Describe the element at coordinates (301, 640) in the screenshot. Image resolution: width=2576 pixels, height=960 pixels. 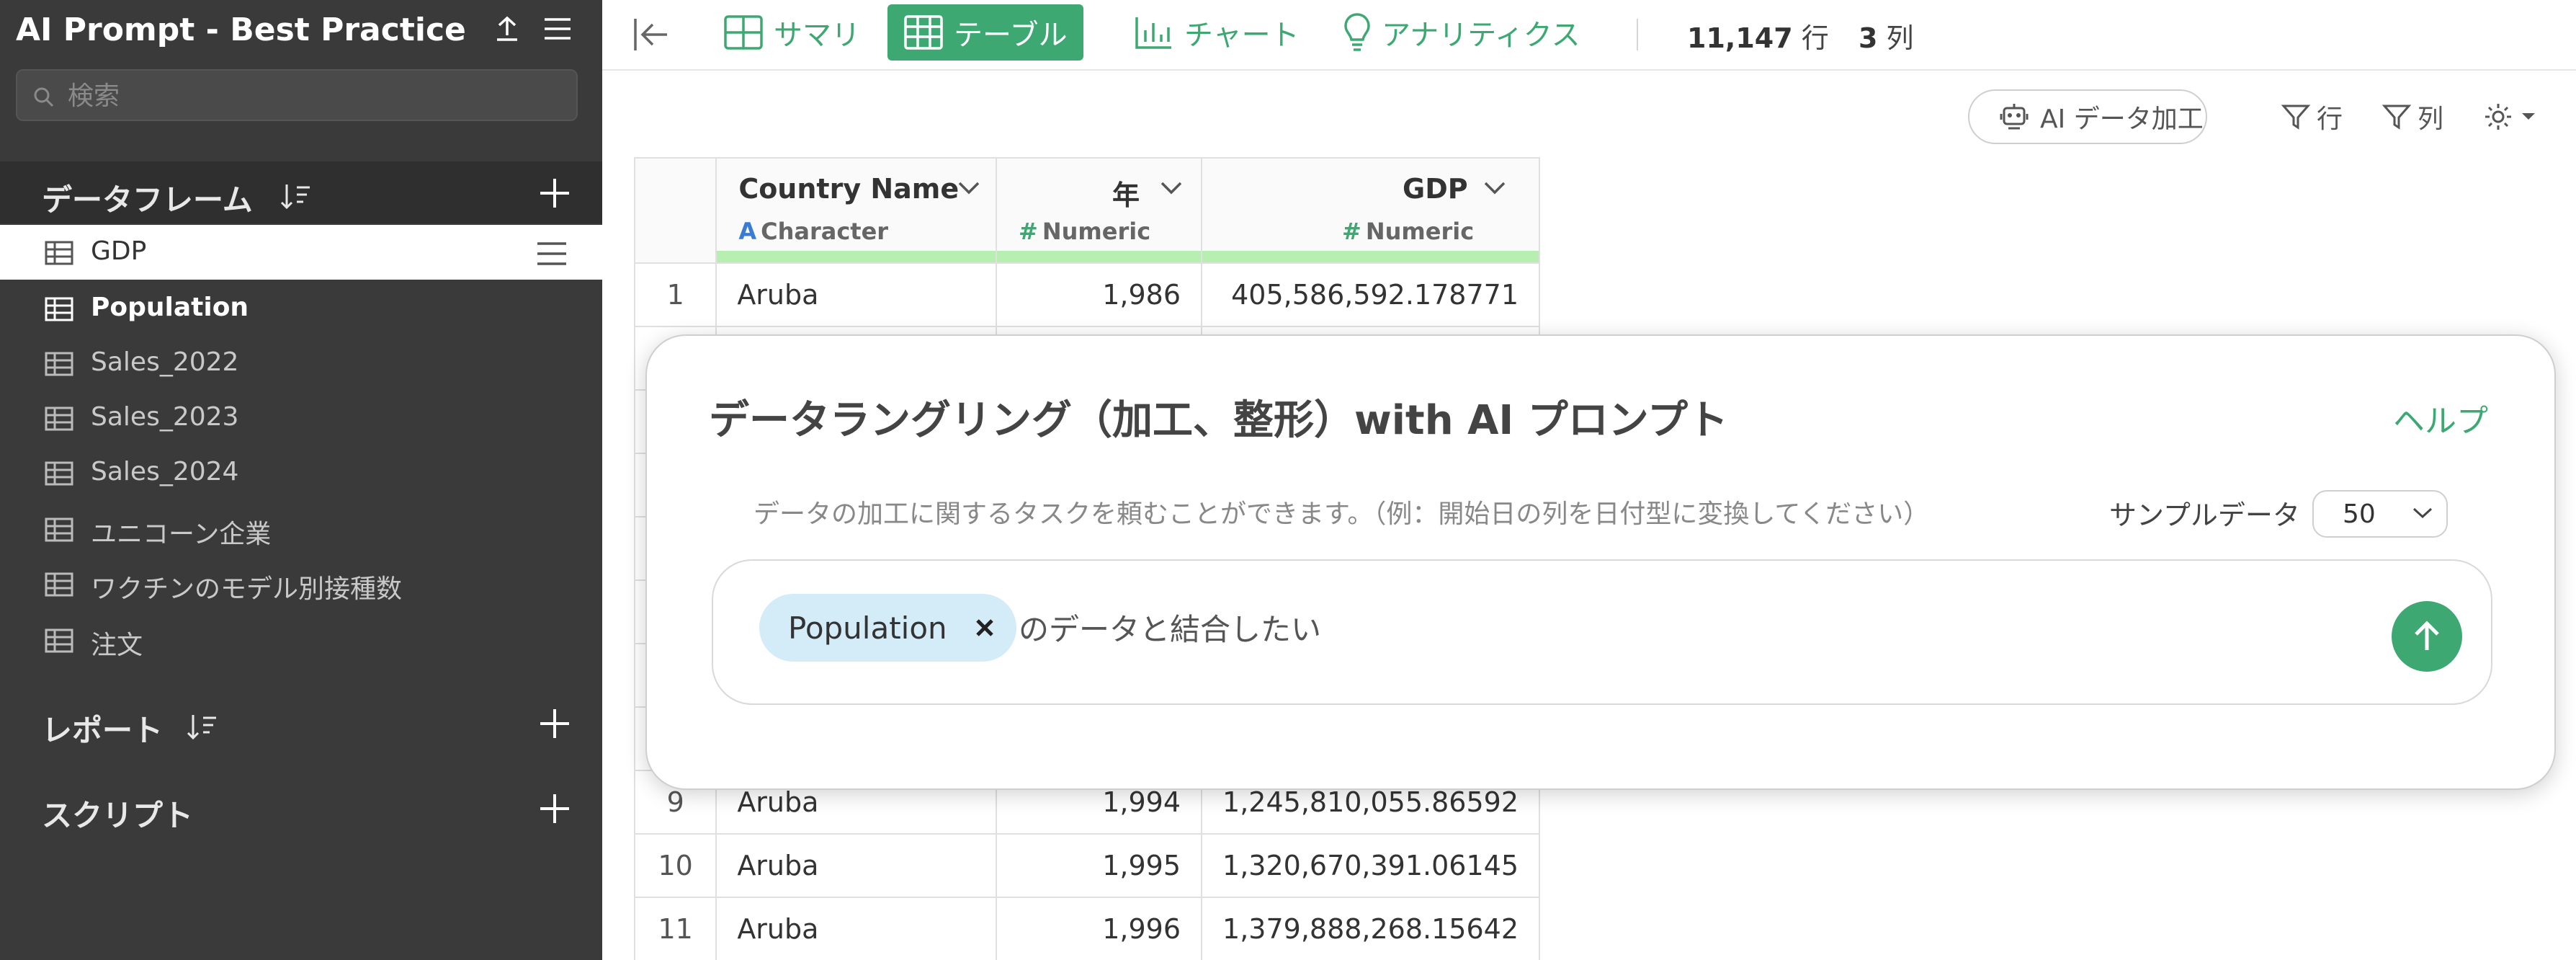
I see `dataframe-item-orders: 注文` at that location.